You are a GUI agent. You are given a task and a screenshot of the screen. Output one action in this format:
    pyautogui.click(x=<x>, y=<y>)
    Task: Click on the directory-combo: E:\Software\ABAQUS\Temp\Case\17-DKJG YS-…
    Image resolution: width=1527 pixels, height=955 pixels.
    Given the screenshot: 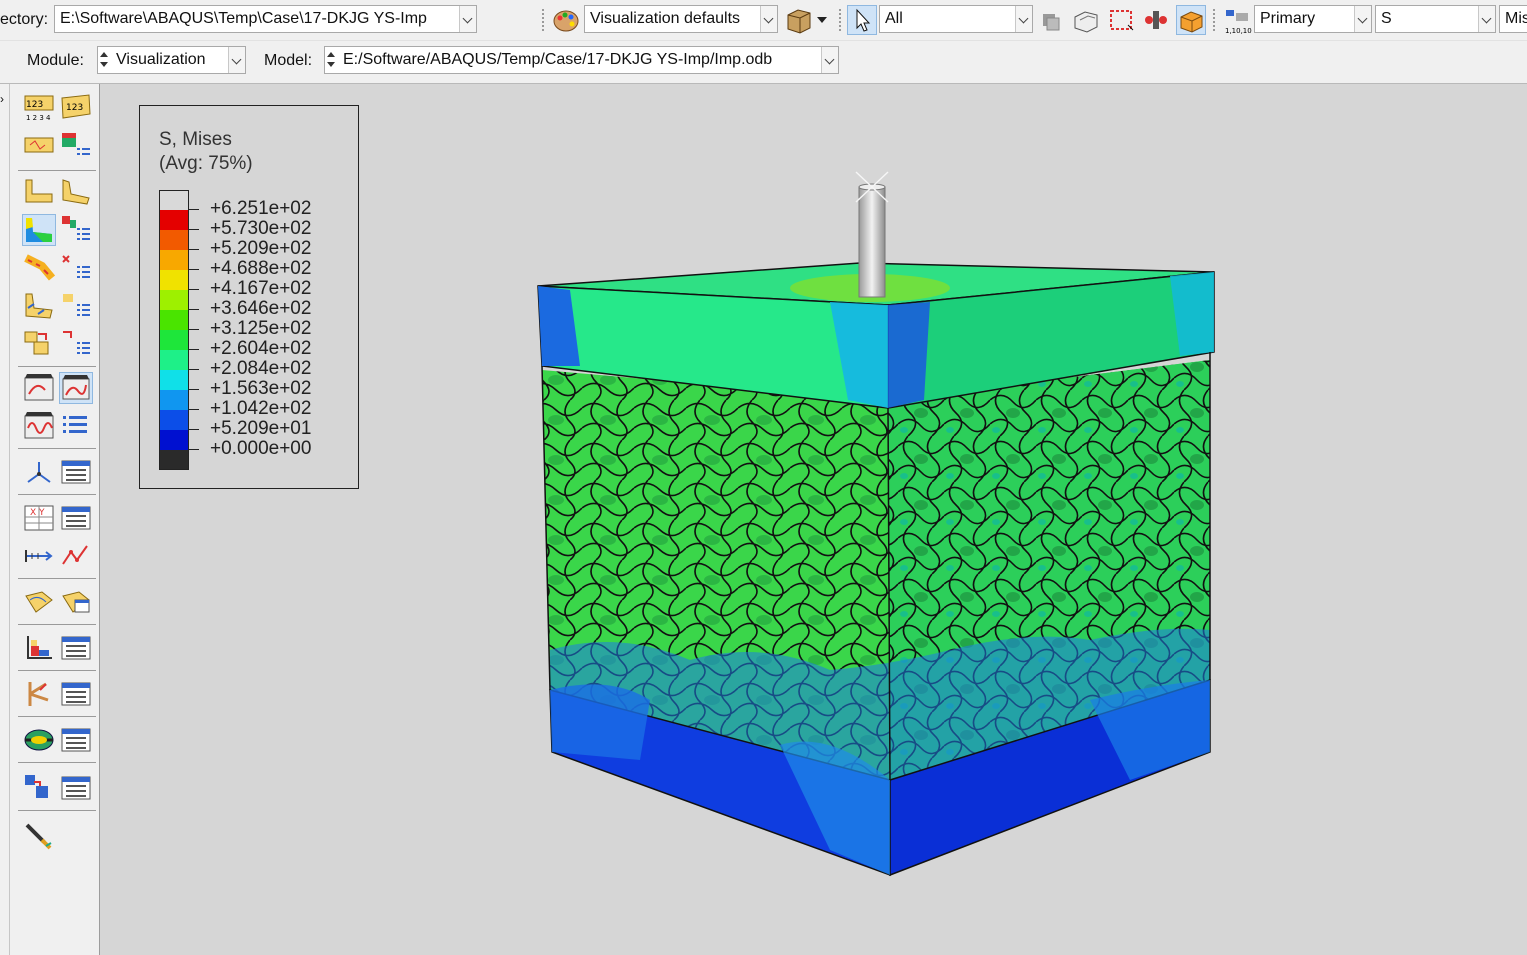 What is the action you would take?
    pyautogui.click(x=265, y=19)
    